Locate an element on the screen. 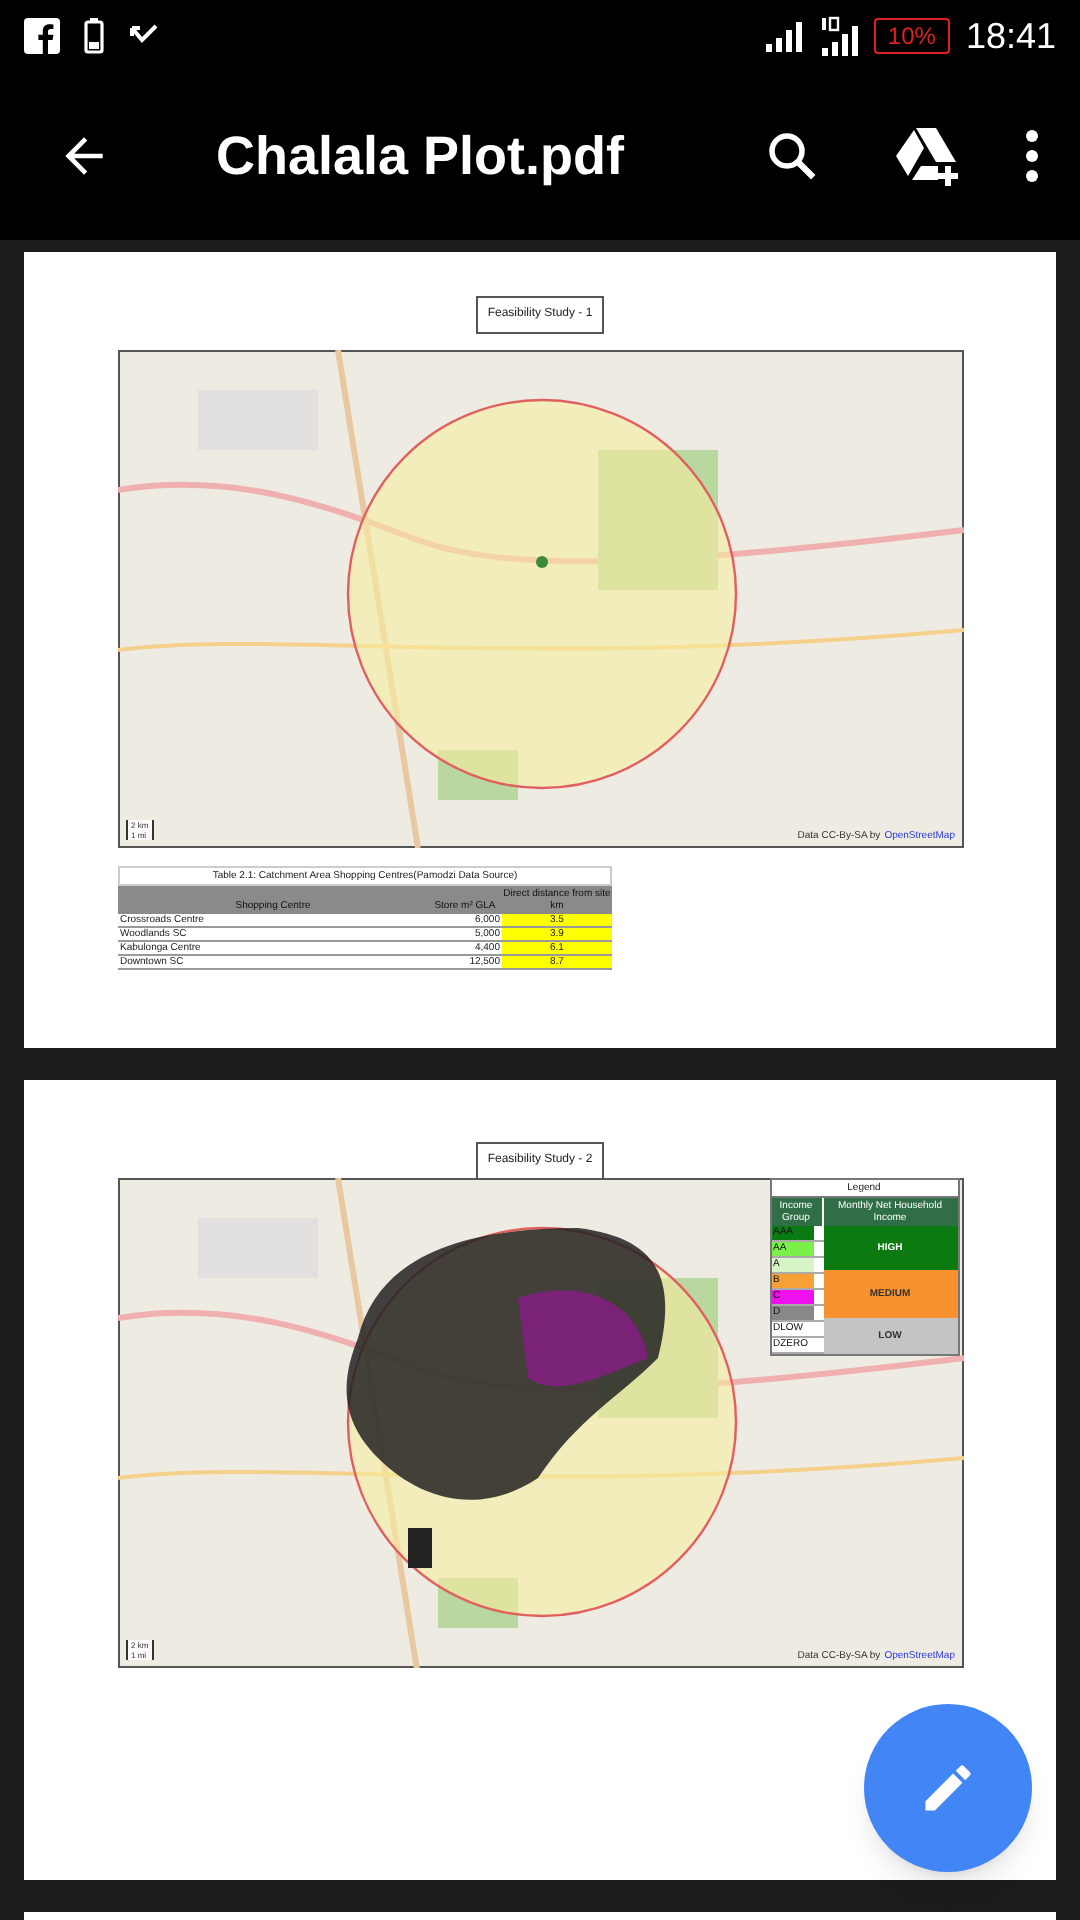  signal-icon is located at coordinates (785, 36).